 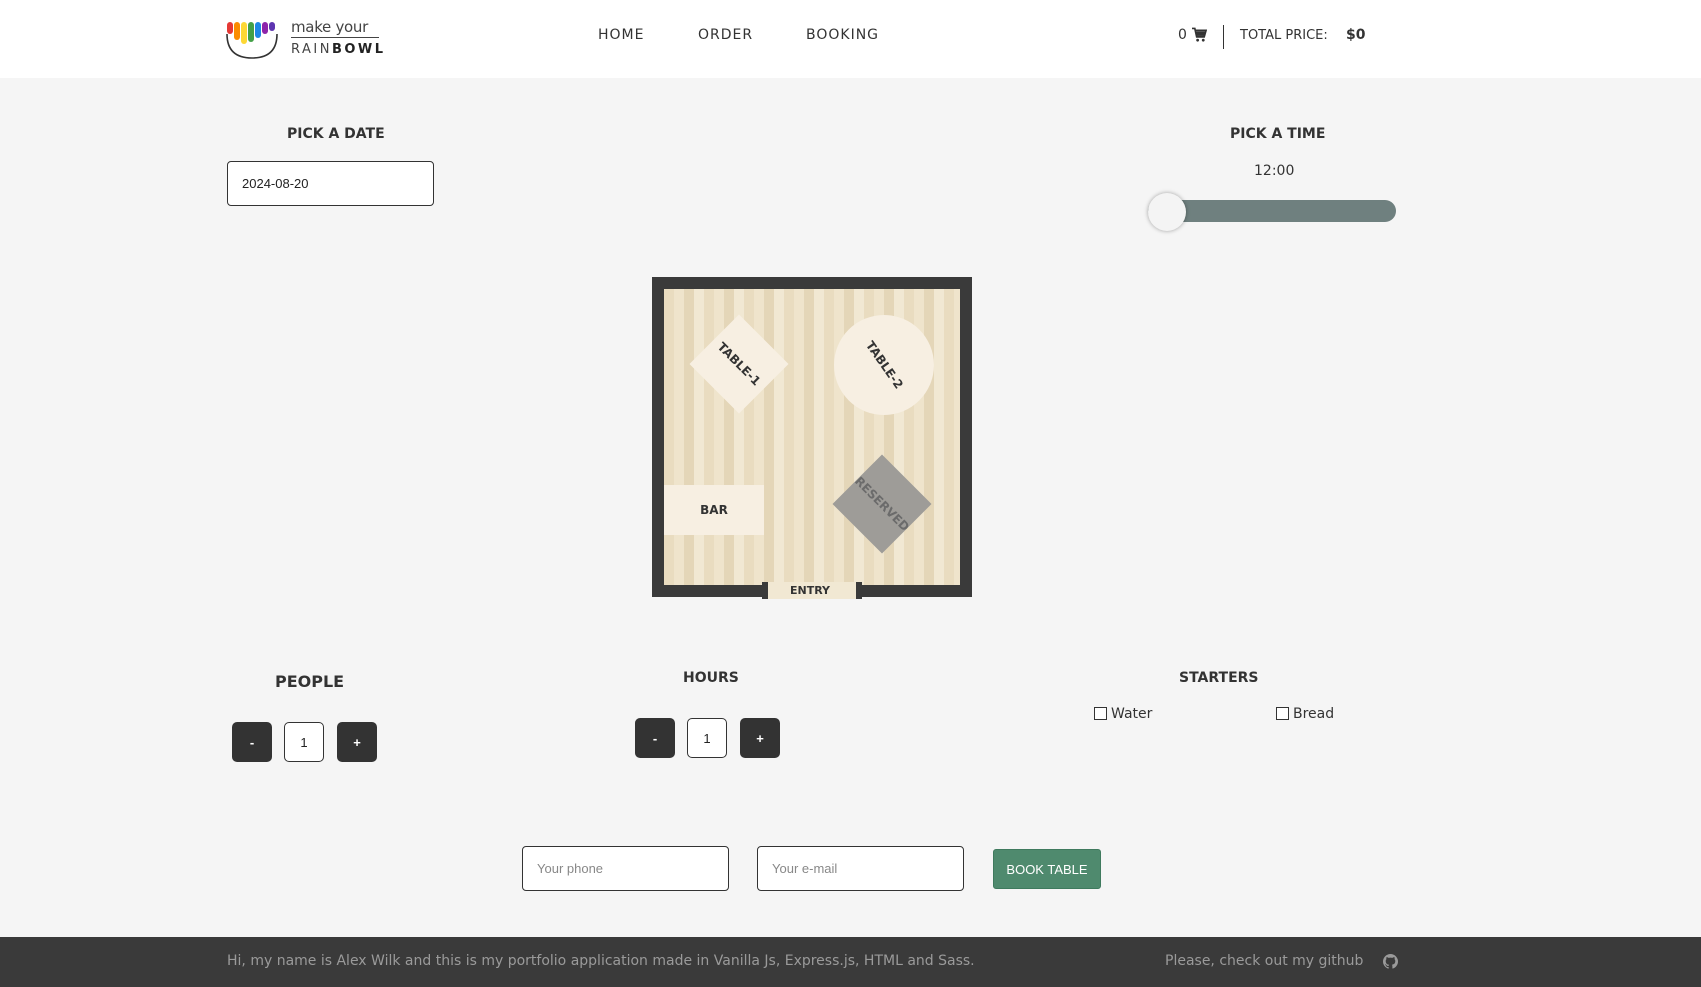 I want to click on hours-label: HOURS, so click(x=711, y=678).